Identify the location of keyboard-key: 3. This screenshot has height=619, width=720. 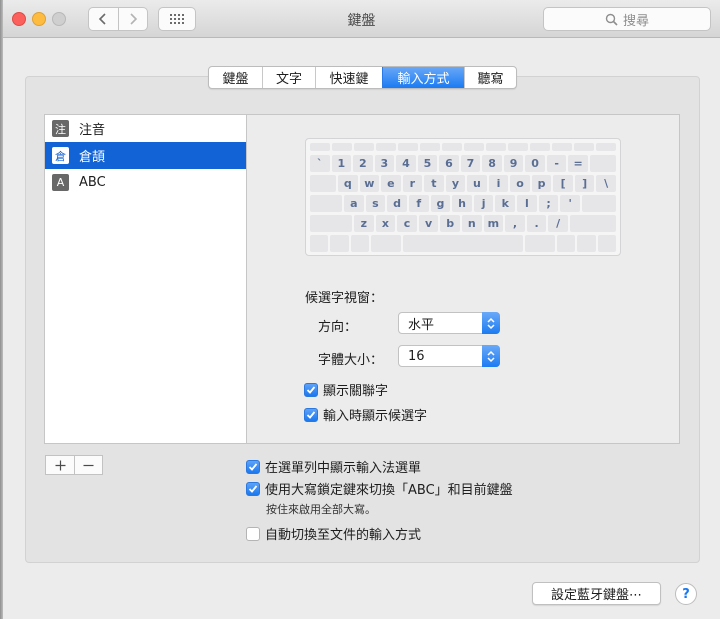
(384, 163).